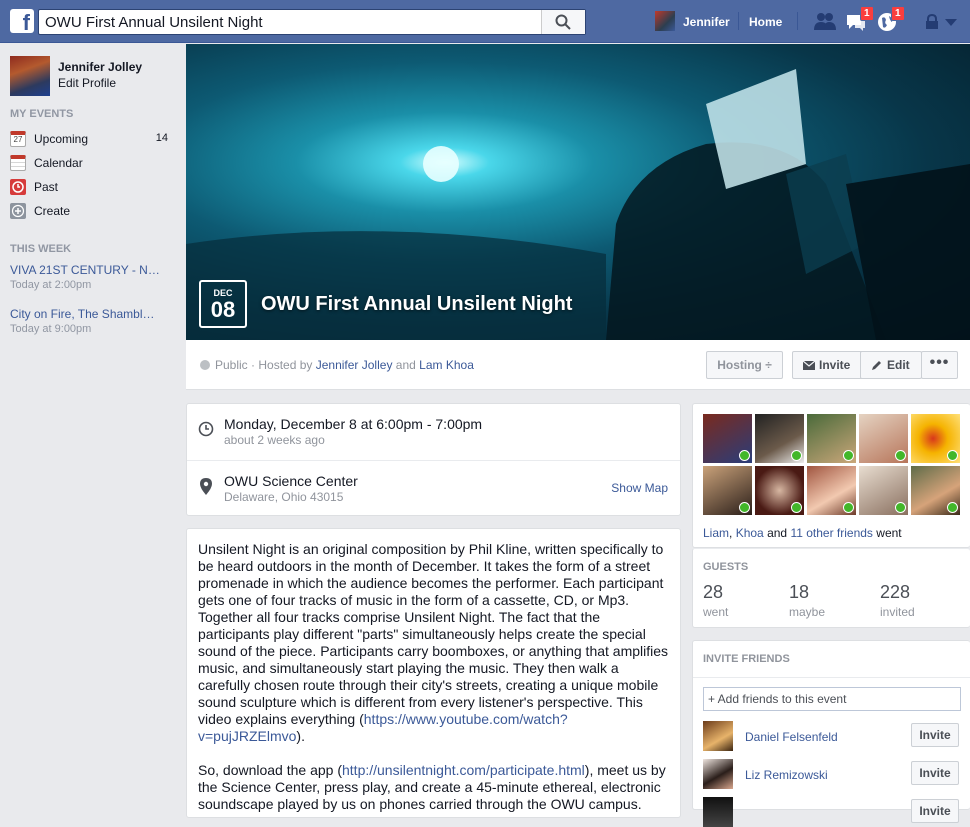  I want to click on invite-button: Invite, so click(829, 365).